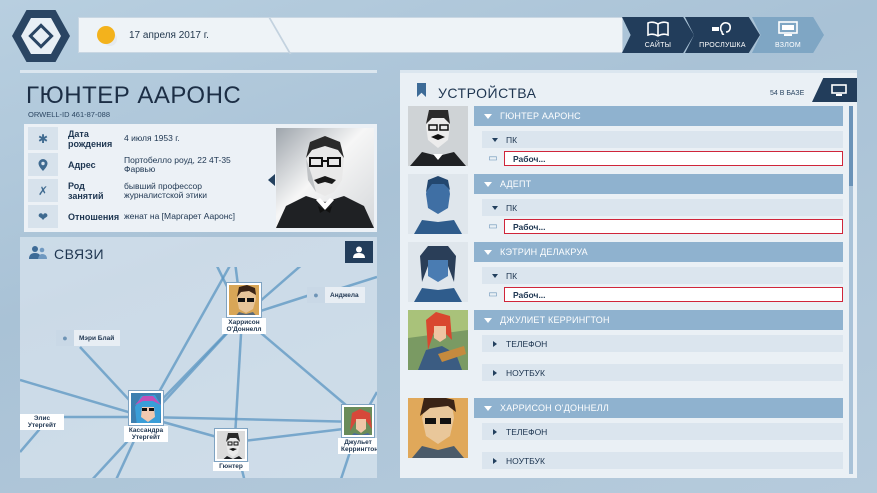 The image size is (877, 493). What do you see at coordinates (231, 450) in the screenshot?
I see `graph-node-gunter: Гюнтер` at bounding box center [231, 450].